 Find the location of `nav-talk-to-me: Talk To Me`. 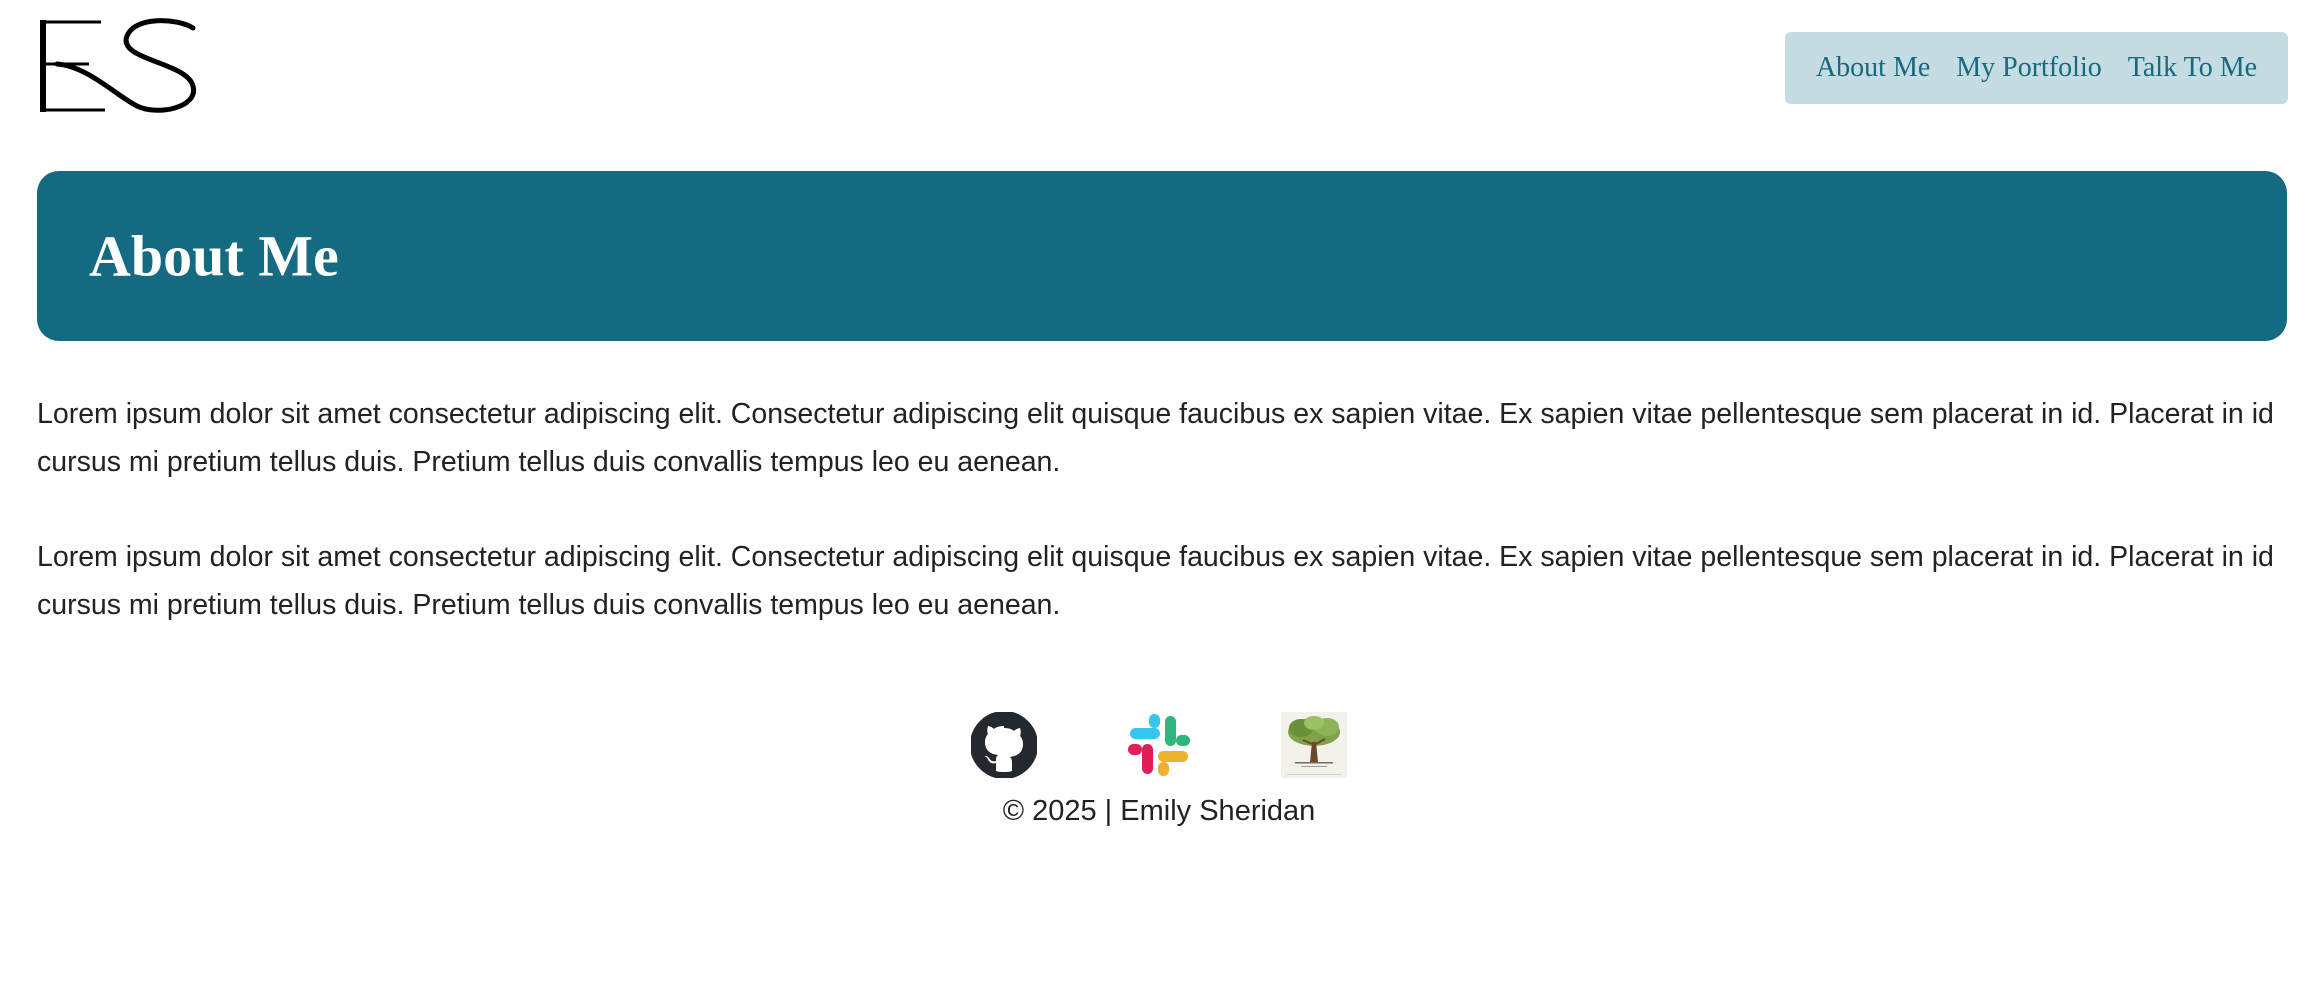

nav-talk-to-me: Talk To Me is located at coordinates (2192, 68).